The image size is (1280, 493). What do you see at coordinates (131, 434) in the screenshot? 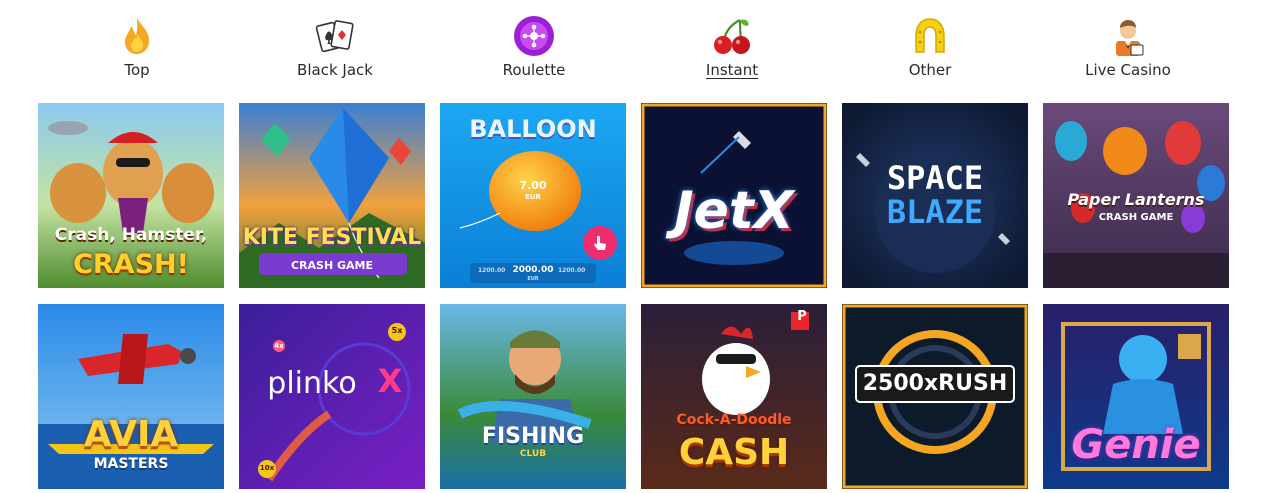
I see `game-title: AVIA` at bounding box center [131, 434].